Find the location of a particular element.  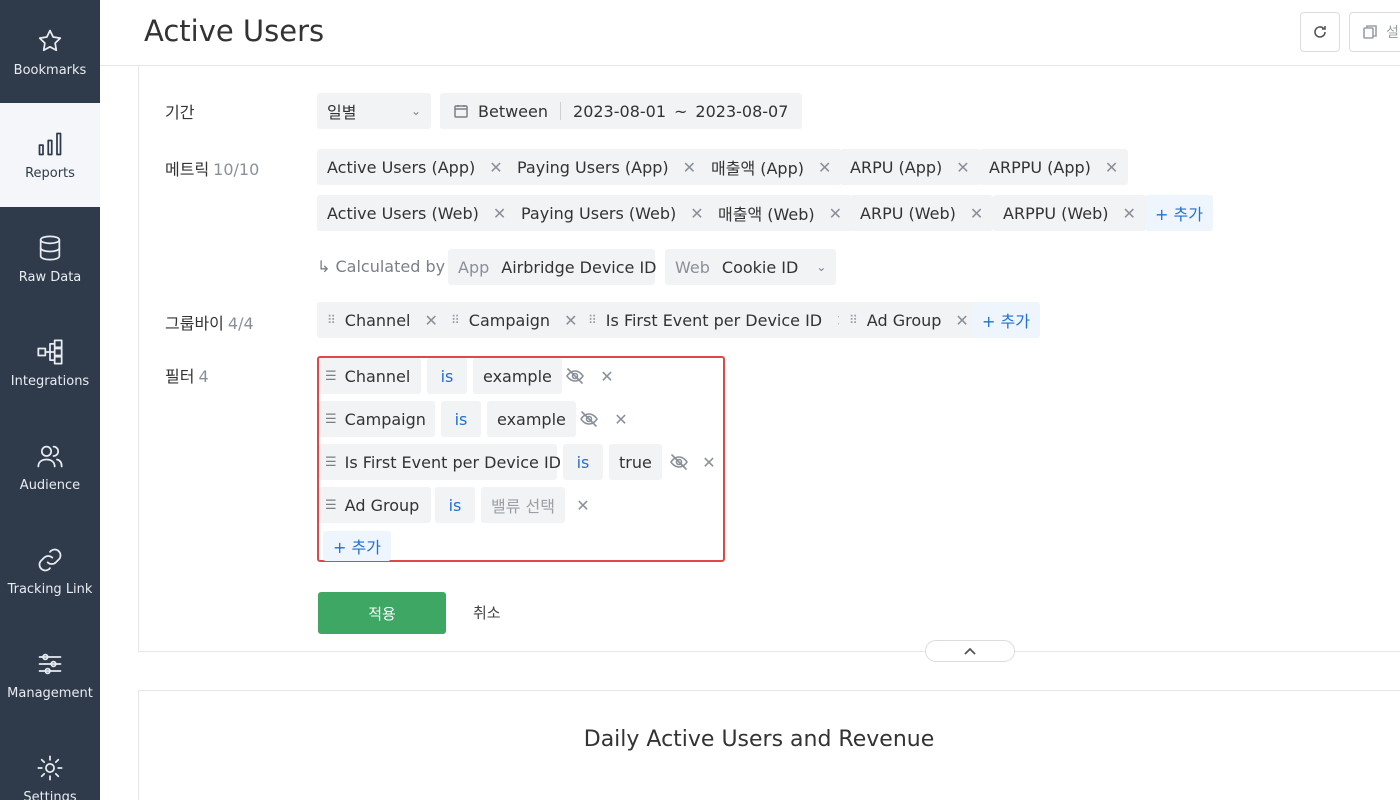

sidebar-item-bookmarks: Bookmarks is located at coordinates (50, 52).